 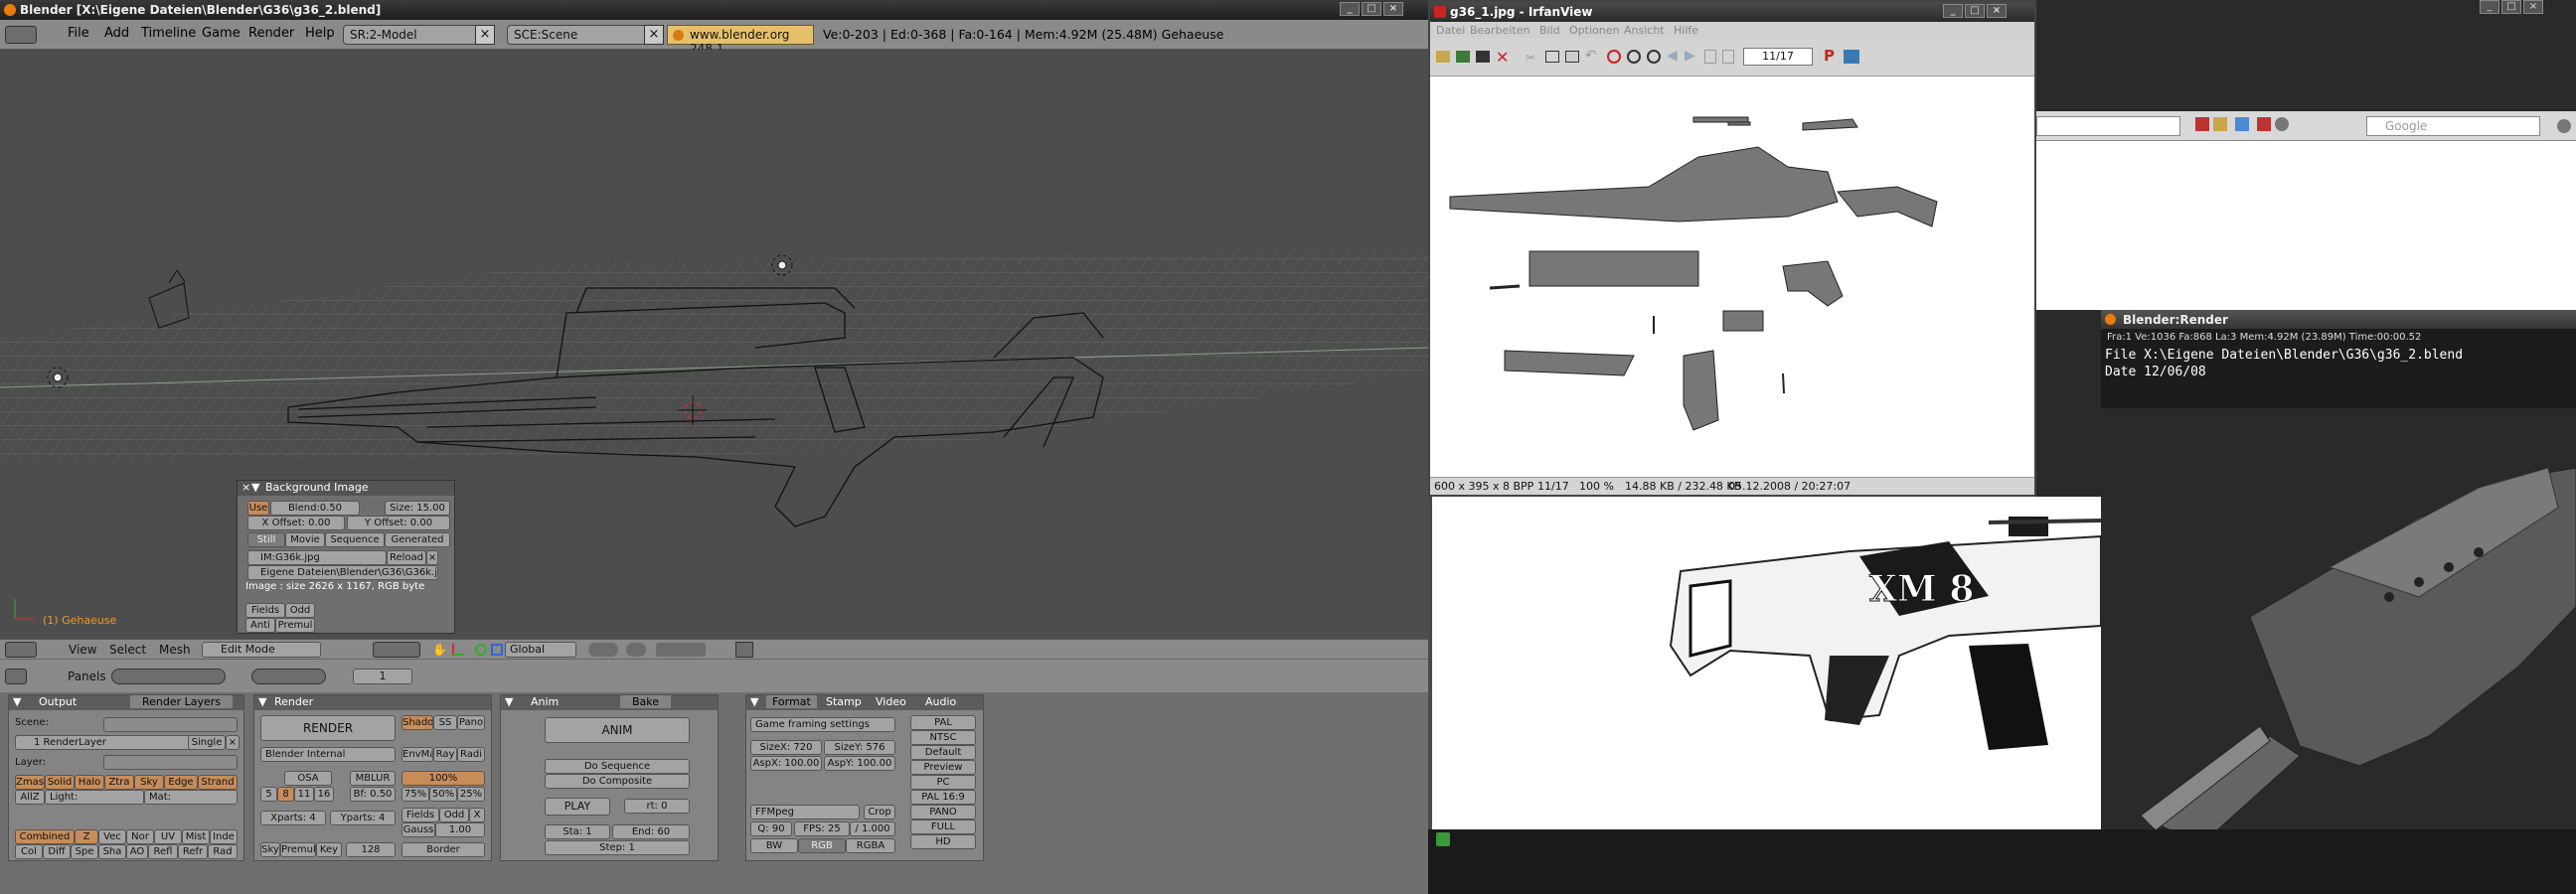 I want to click on address-bar, so click(x=2108, y=126).